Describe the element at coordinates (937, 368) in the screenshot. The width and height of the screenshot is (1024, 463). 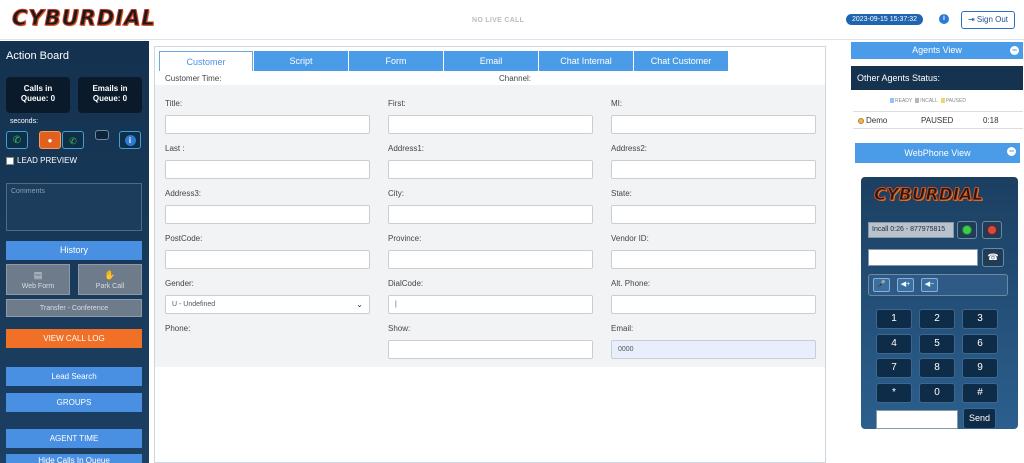
I see `keypad-key-8: 8` at that location.